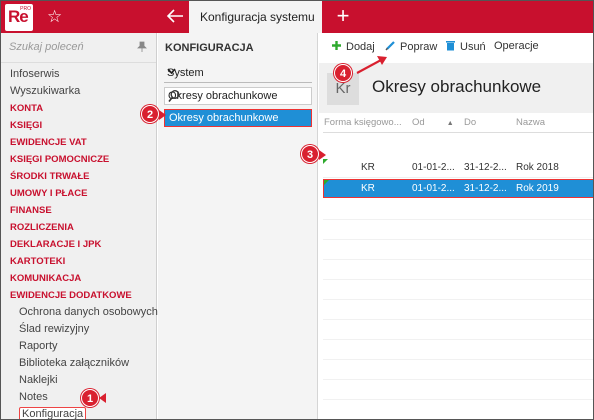  I want to click on sidebar-item-label: FINANSE, so click(31, 210).